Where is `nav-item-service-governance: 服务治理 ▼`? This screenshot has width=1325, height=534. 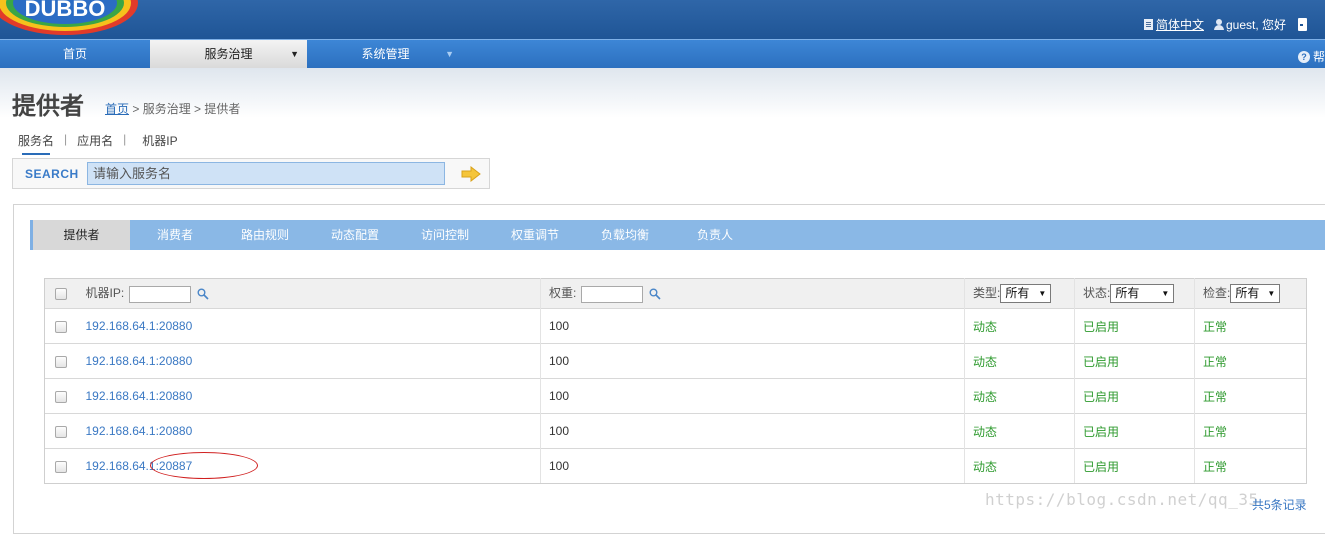 nav-item-service-governance: 服务治理 ▼ is located at coordinates (228, 54).